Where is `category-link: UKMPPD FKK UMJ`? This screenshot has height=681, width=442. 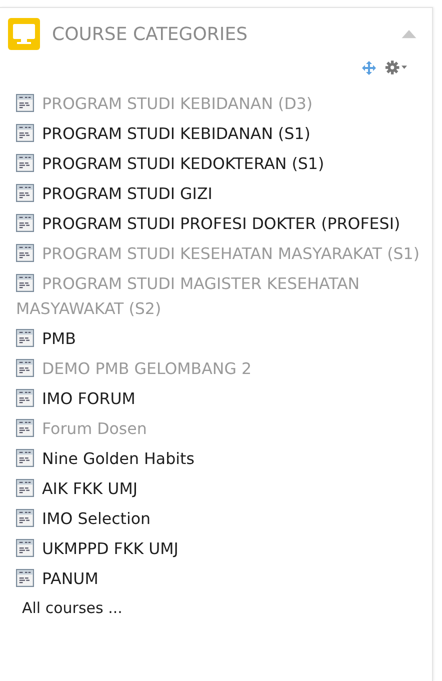
category-link: UKMPPD FKK UMJ is located at coordinates (221, 548).